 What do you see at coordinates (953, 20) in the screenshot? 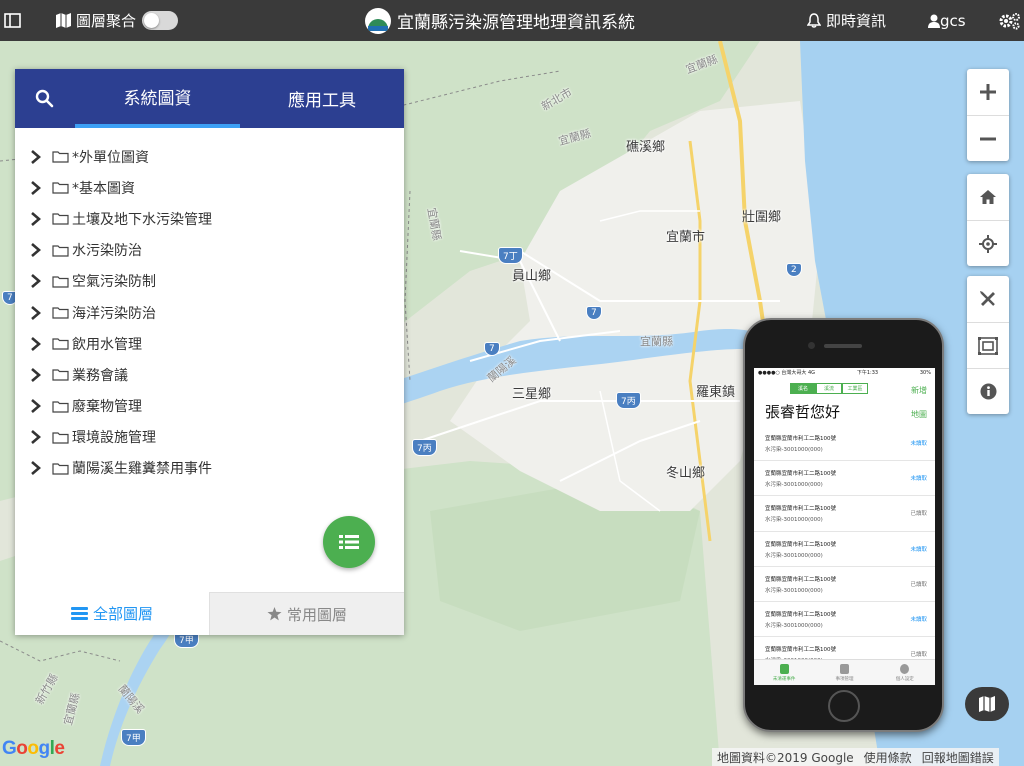
I see `user-name: gcs` at bounding box center [953, 20].